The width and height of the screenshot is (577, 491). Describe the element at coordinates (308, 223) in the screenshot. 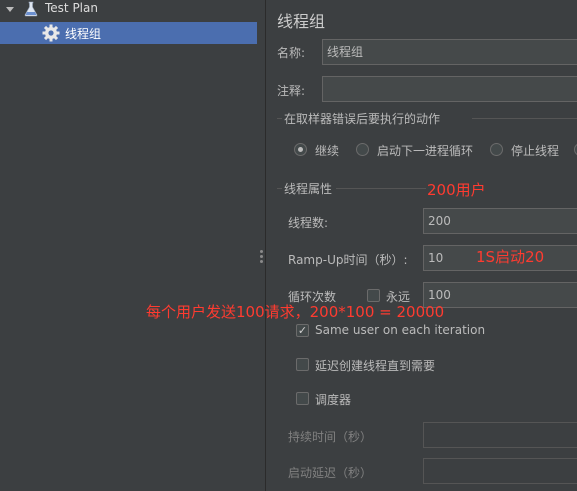

I see `threads-label: 线程数:` at that location.